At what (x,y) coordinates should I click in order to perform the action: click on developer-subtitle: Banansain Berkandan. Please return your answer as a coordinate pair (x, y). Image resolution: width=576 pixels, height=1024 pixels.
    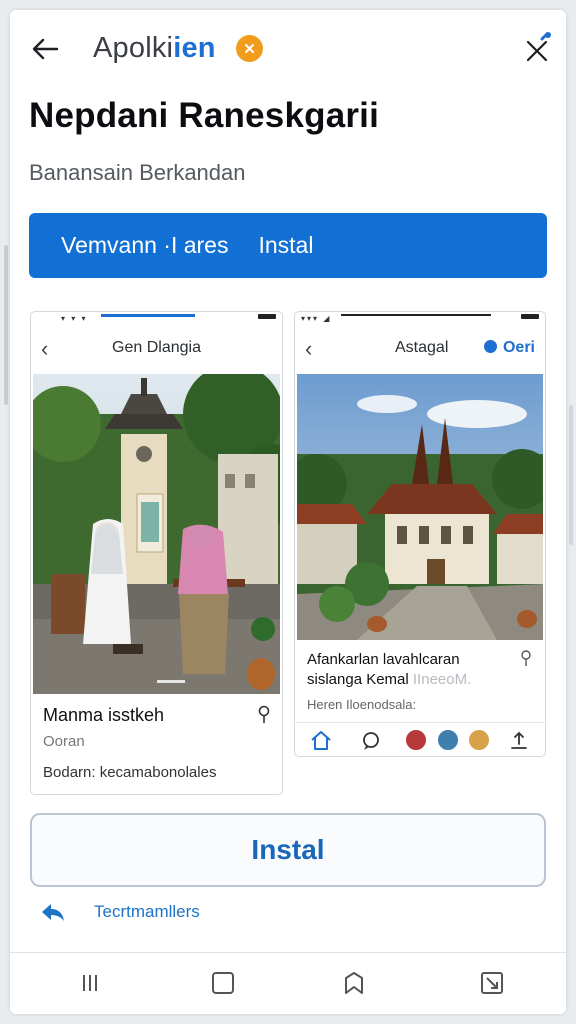
    Looking at the image, I should click on (137, 172).